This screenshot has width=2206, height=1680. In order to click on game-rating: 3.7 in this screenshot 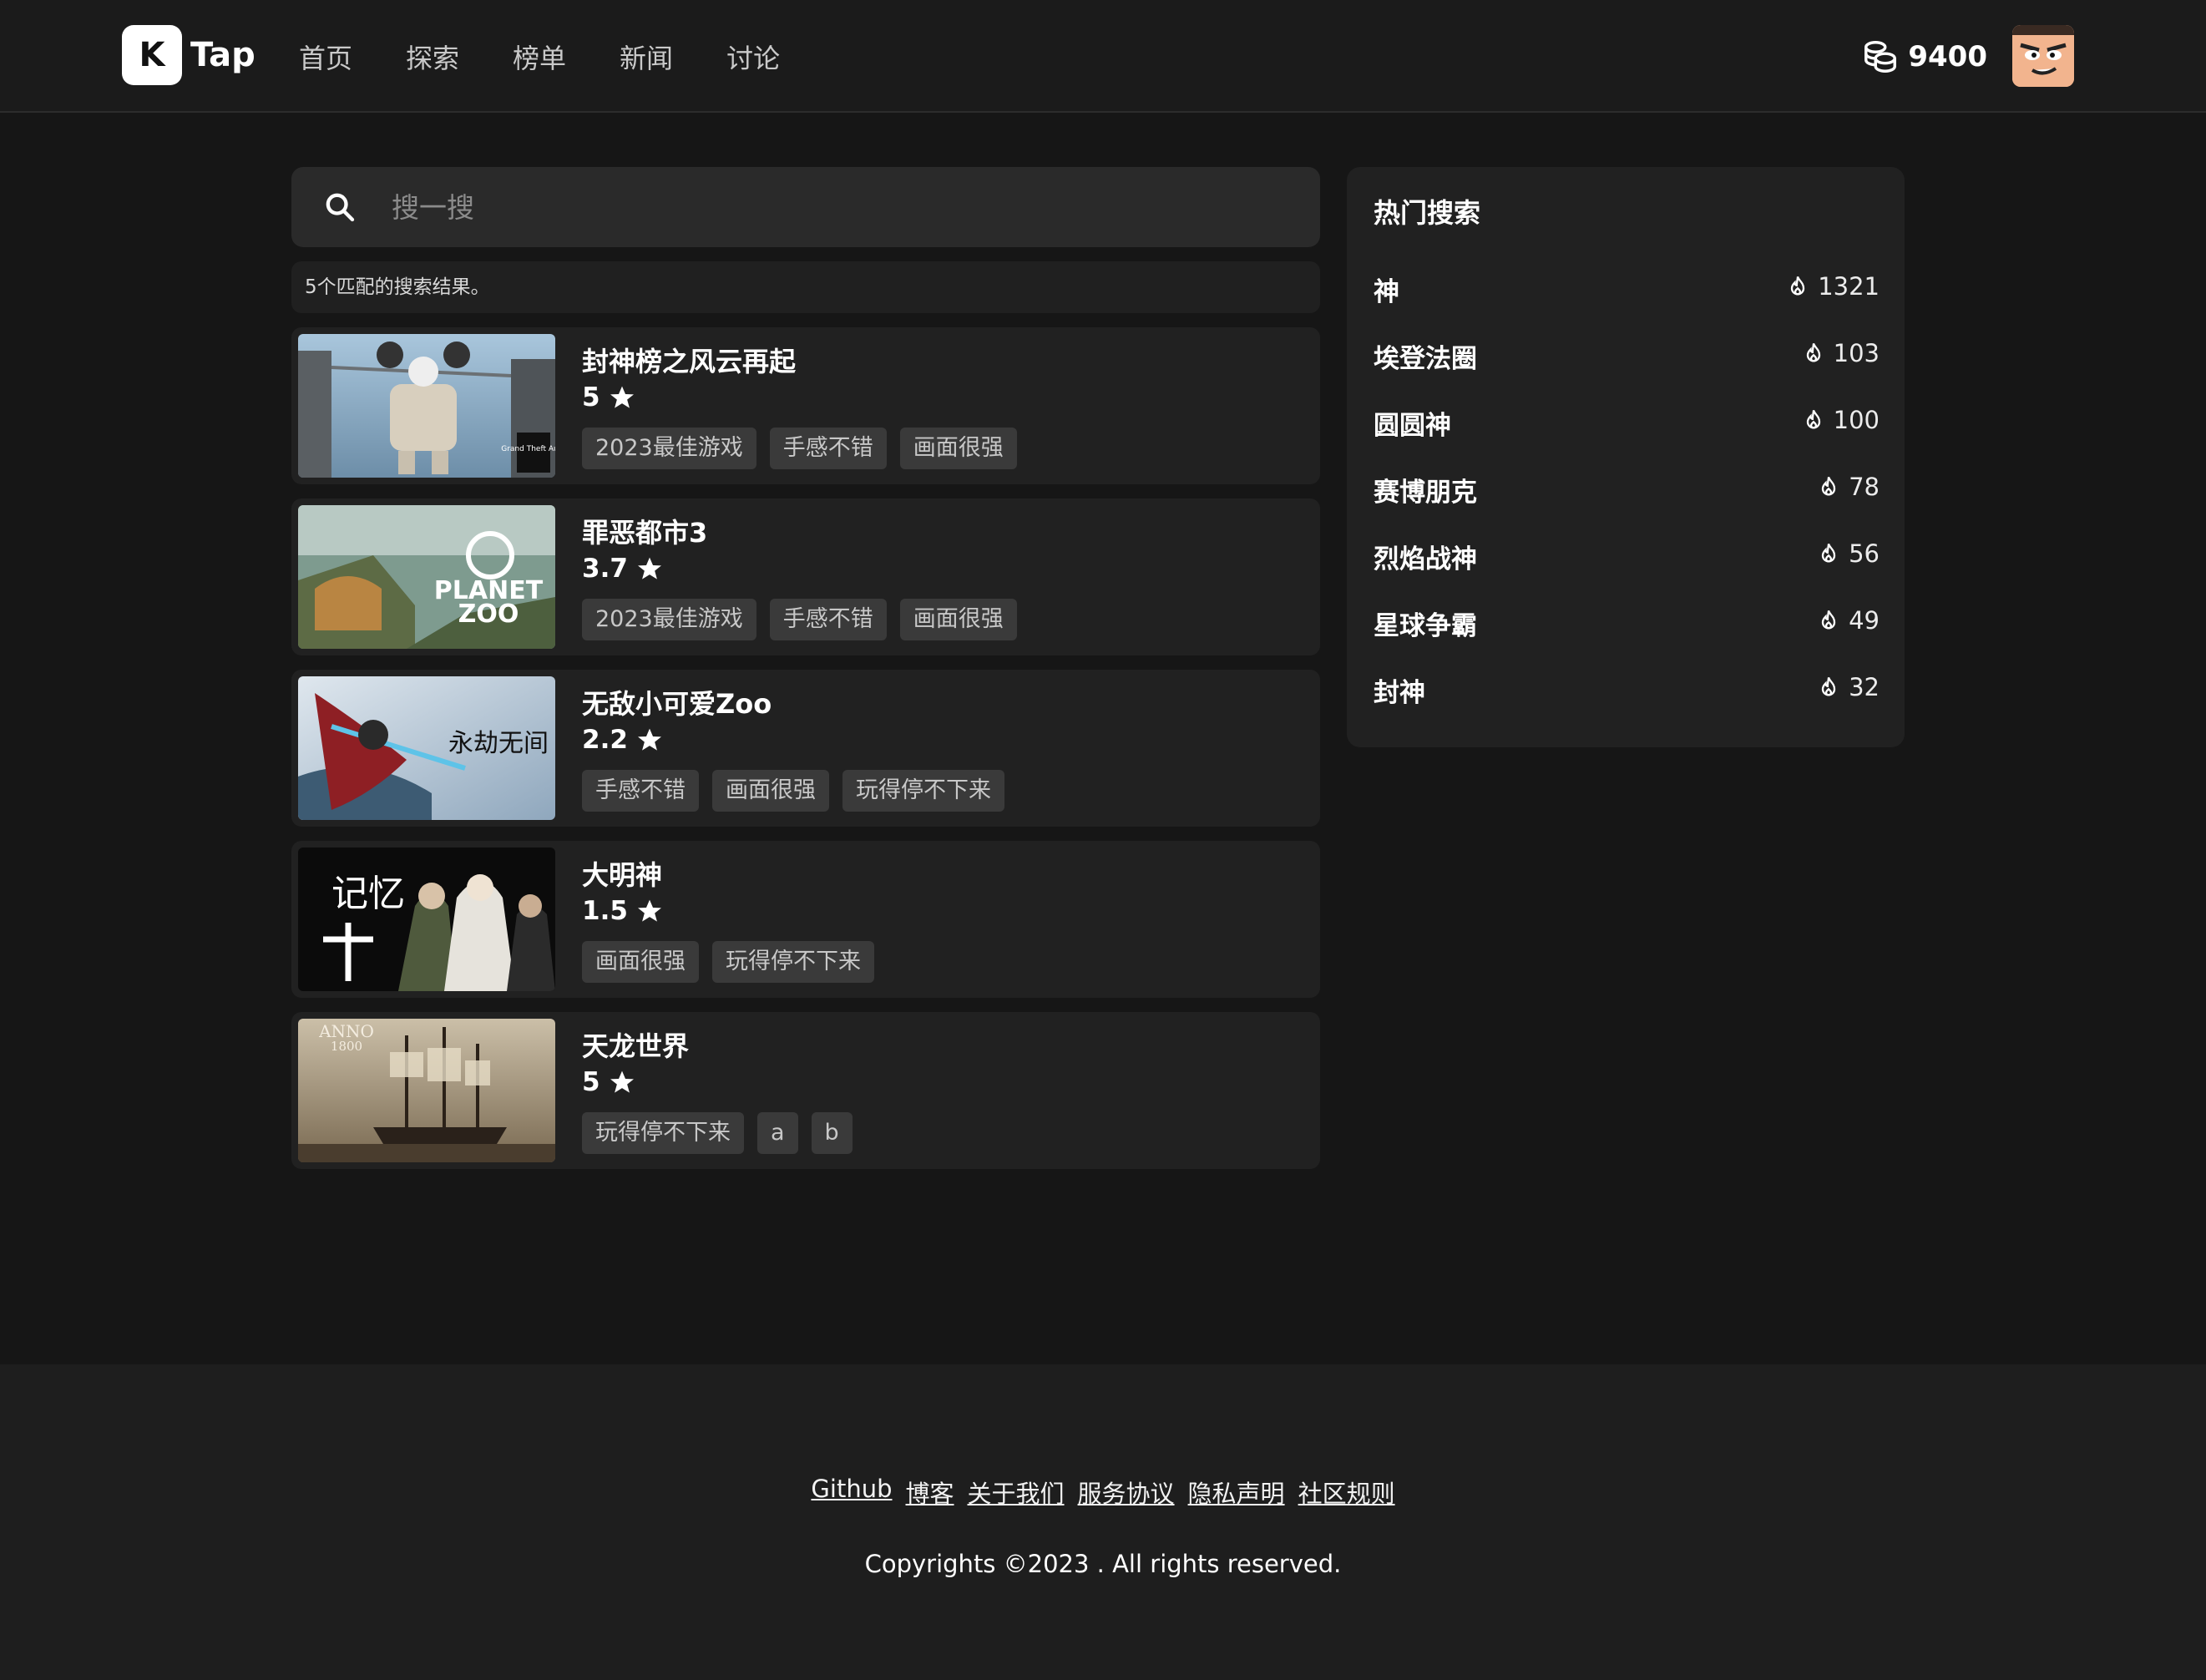, I will do `click(623, 569)`.